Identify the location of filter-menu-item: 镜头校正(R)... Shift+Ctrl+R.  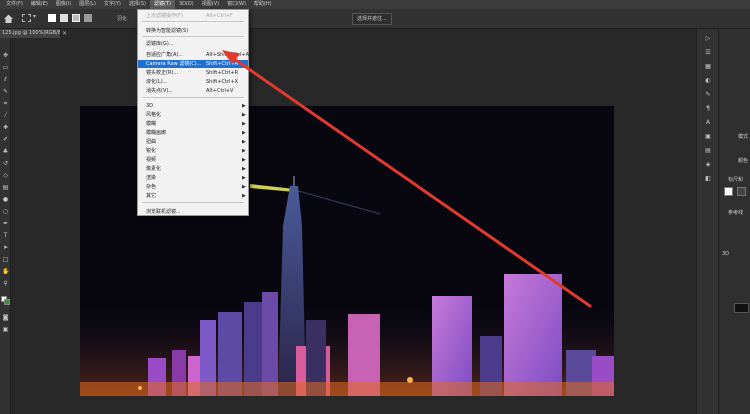
(193, 73).